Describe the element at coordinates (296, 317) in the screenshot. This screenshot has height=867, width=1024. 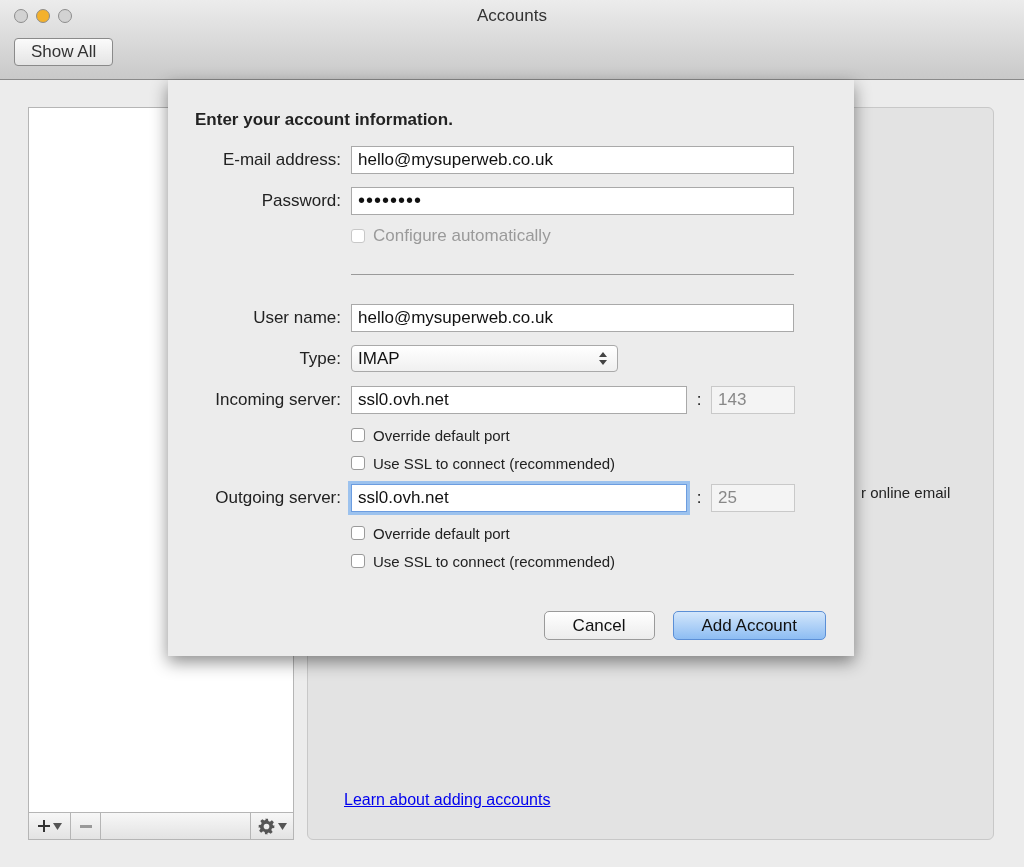
I see `field-label: User name:` at that location.